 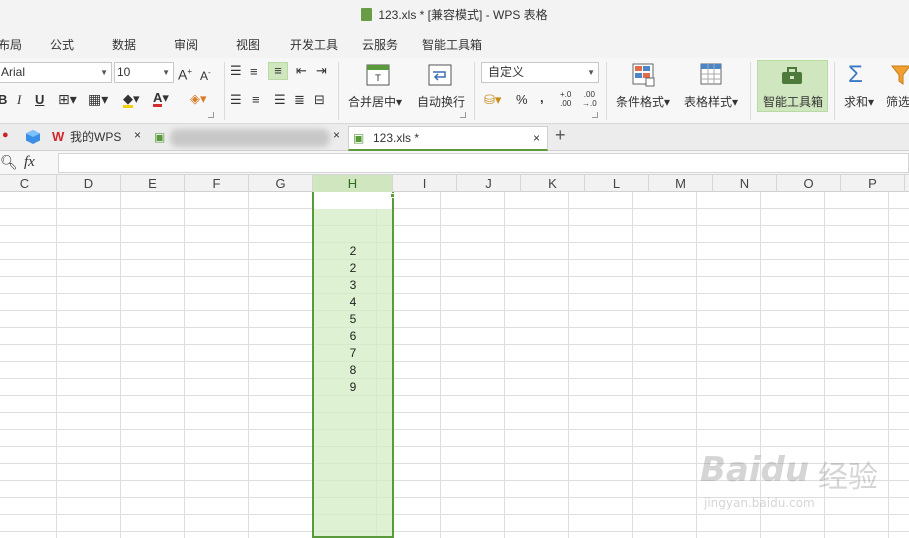 I want to click on align-bottom-icon: ≡, so click(x=278, y=71).